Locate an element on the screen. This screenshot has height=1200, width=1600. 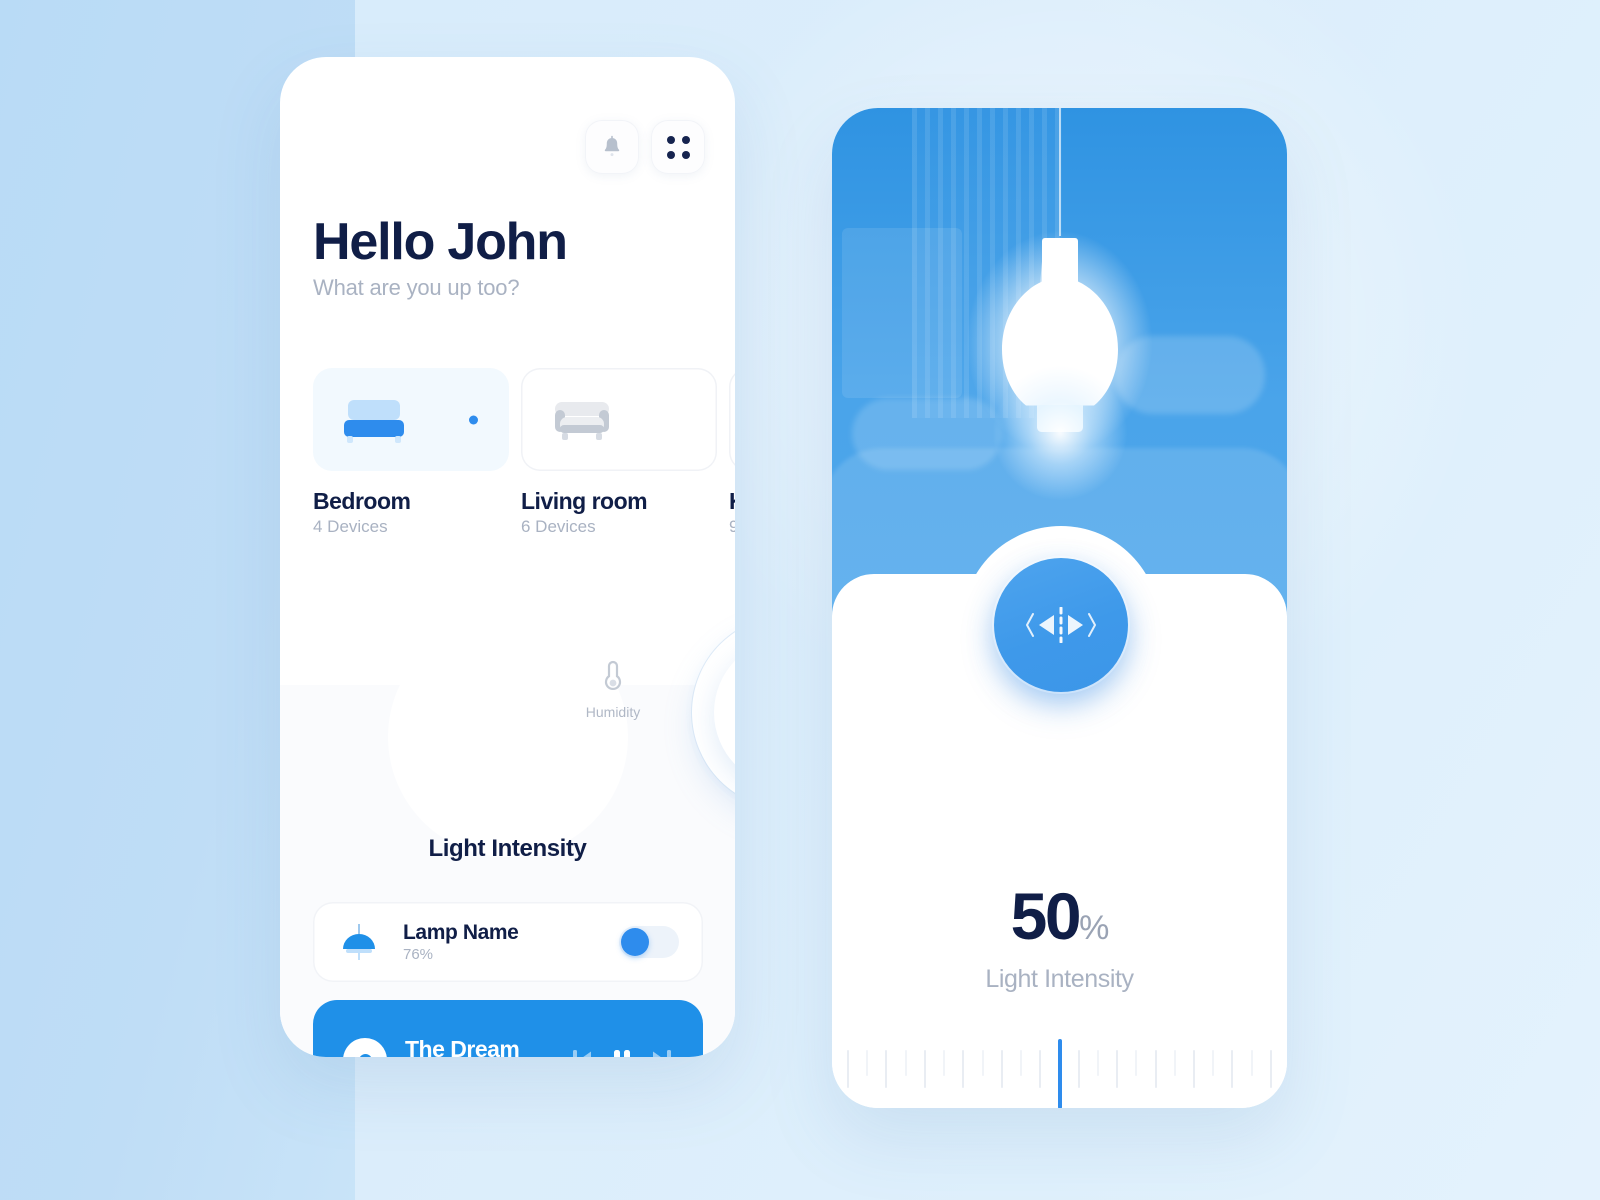
detail-value: 50 is located at coordinates (1046, 916).